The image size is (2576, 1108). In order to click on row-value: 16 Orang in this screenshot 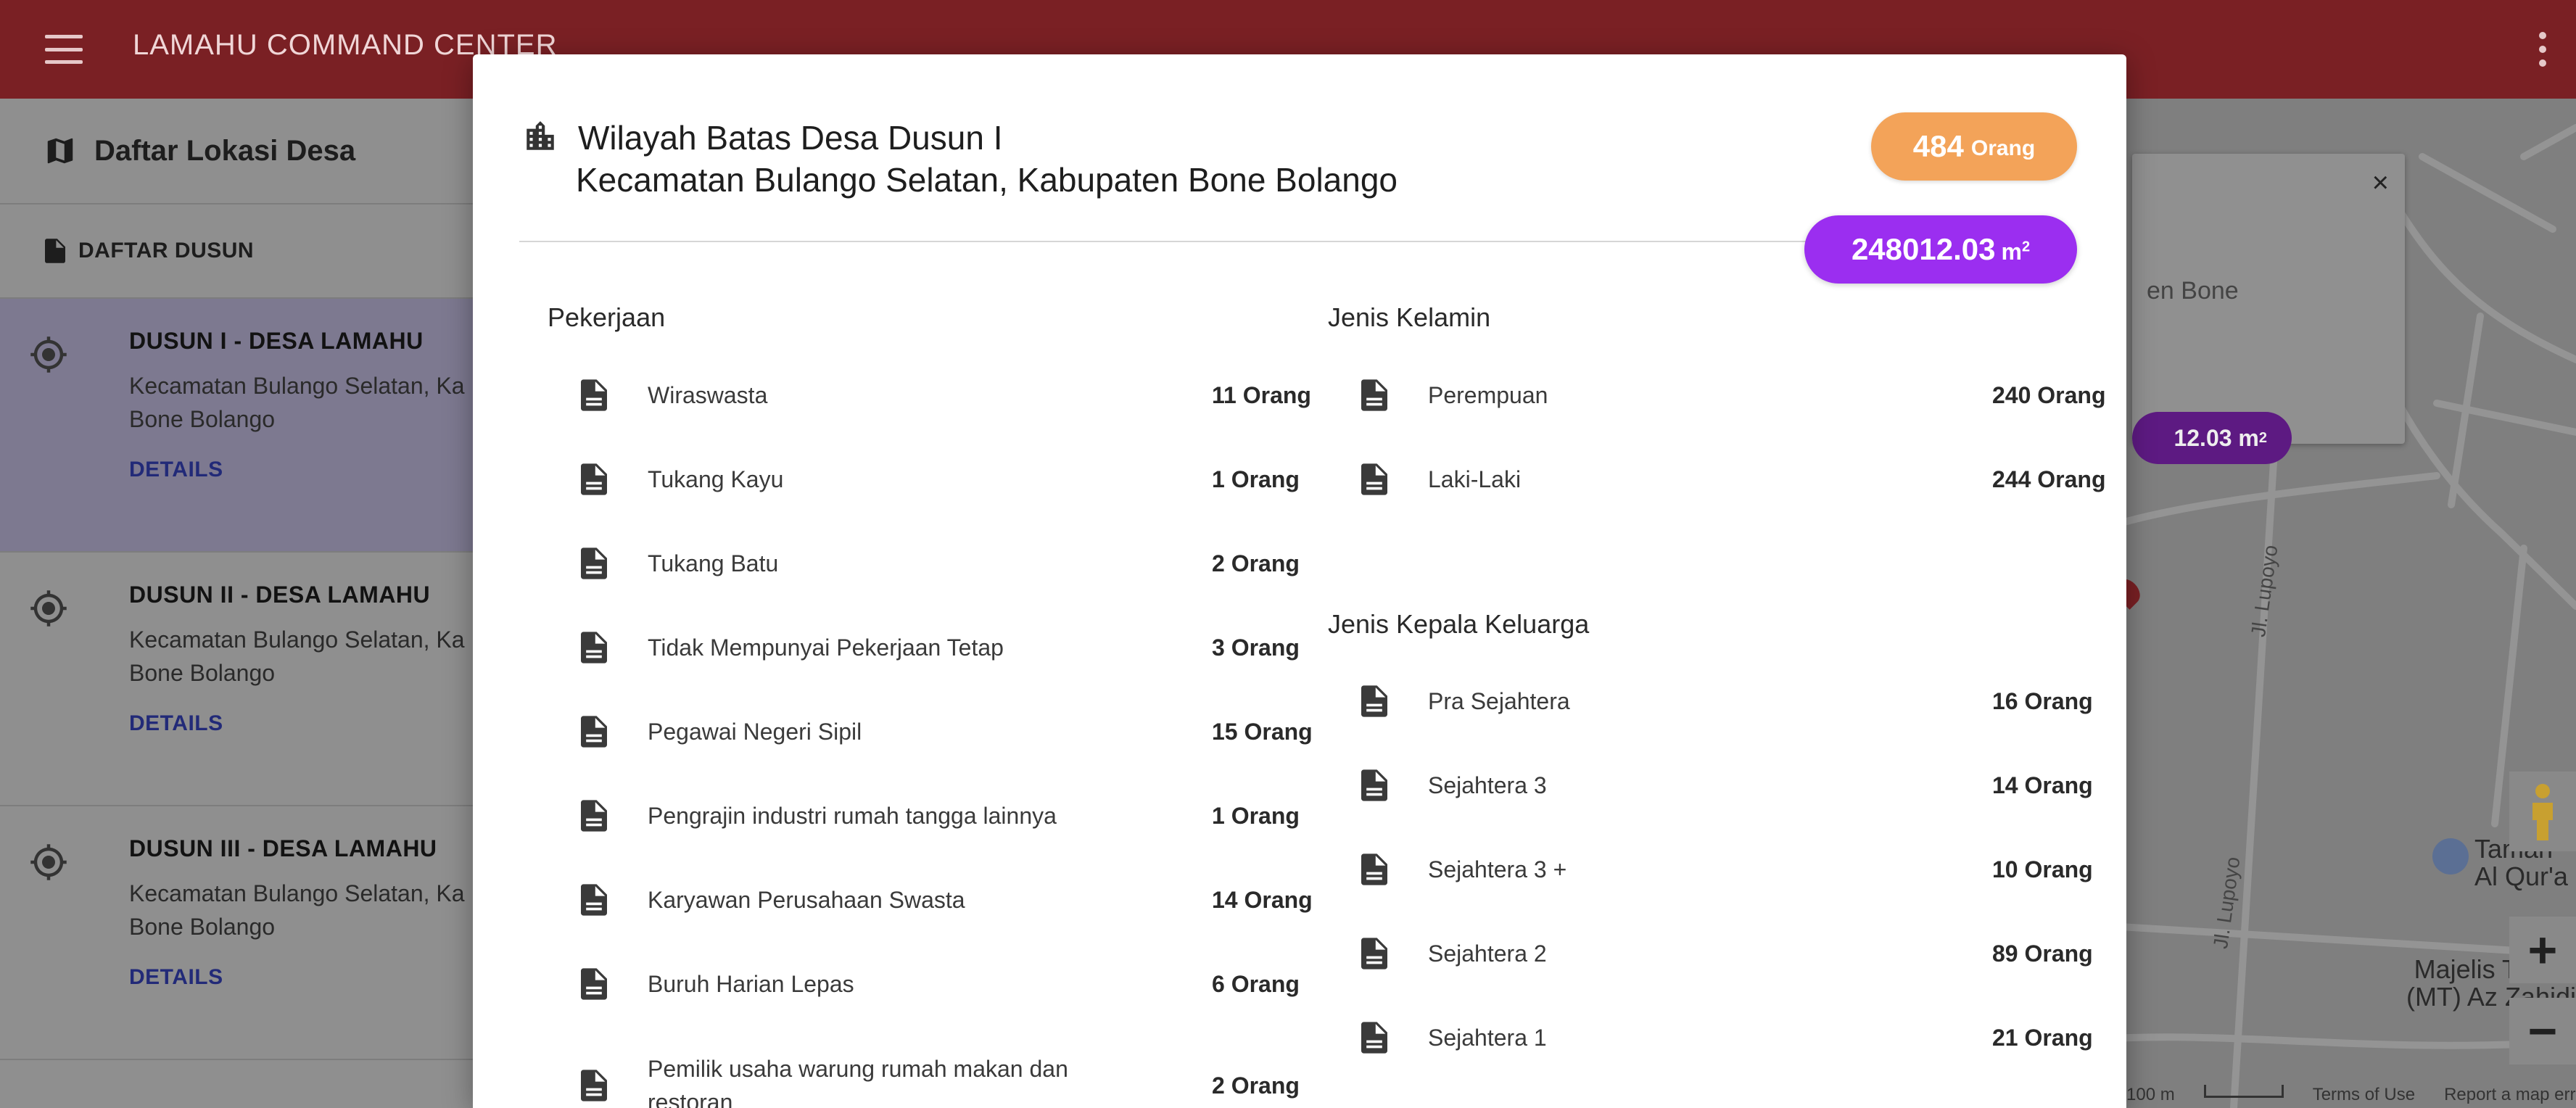, I will do `click(2043, 700)`.